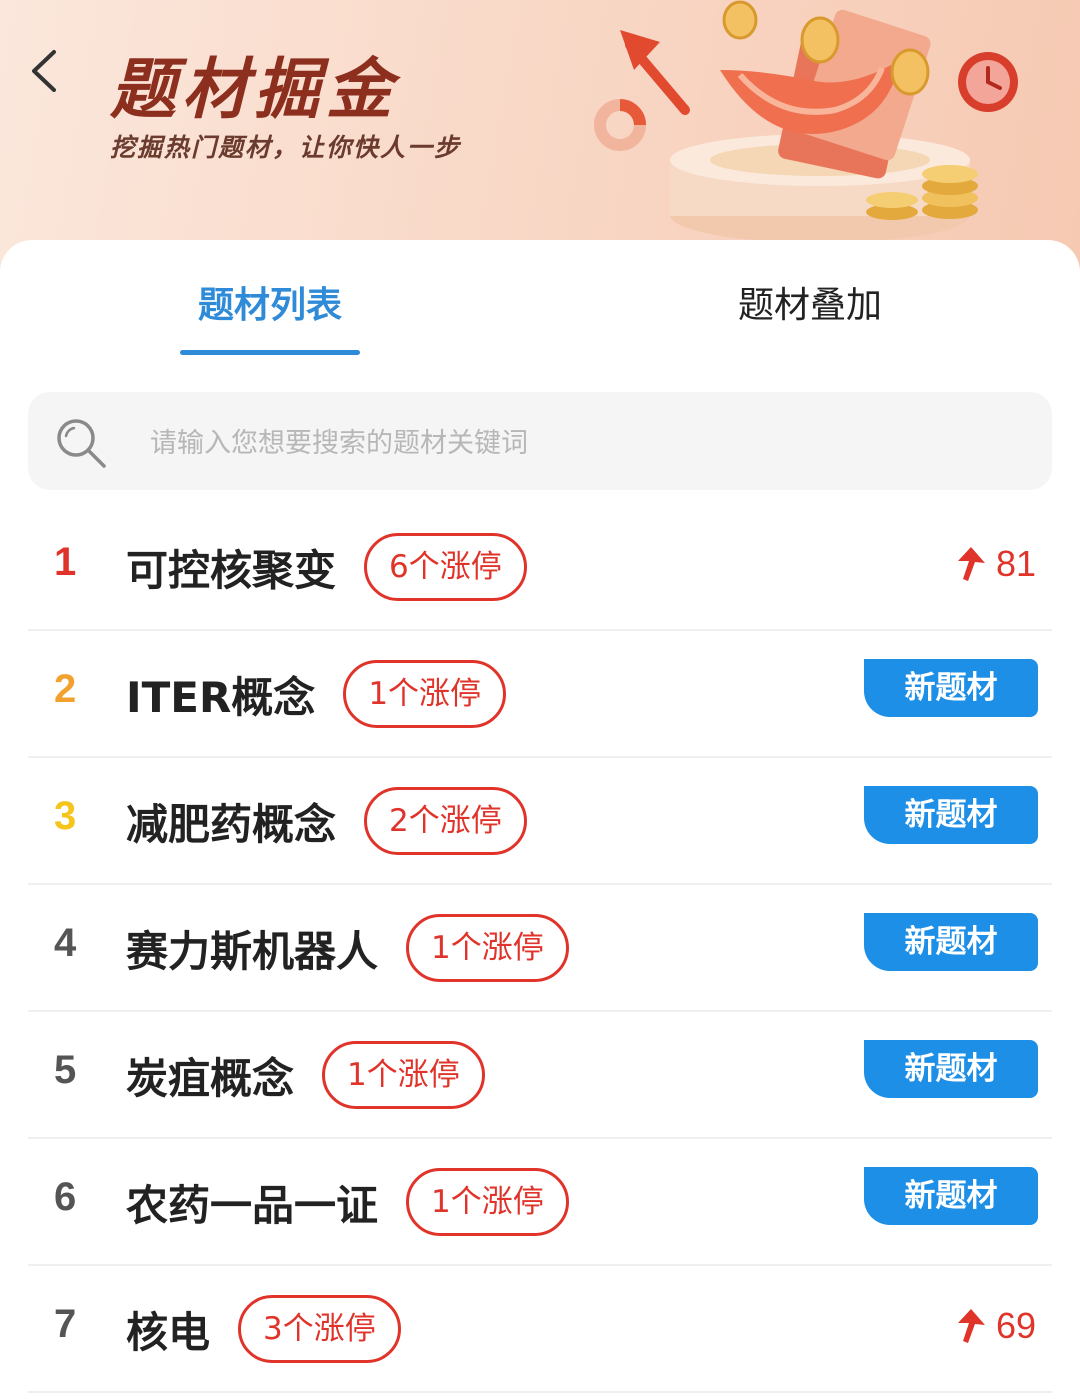 The width and height of the screenshot is (1080, 1400). Describe the element at coordinates (580, 443) in the screenshot. I see `search-input` at that location.